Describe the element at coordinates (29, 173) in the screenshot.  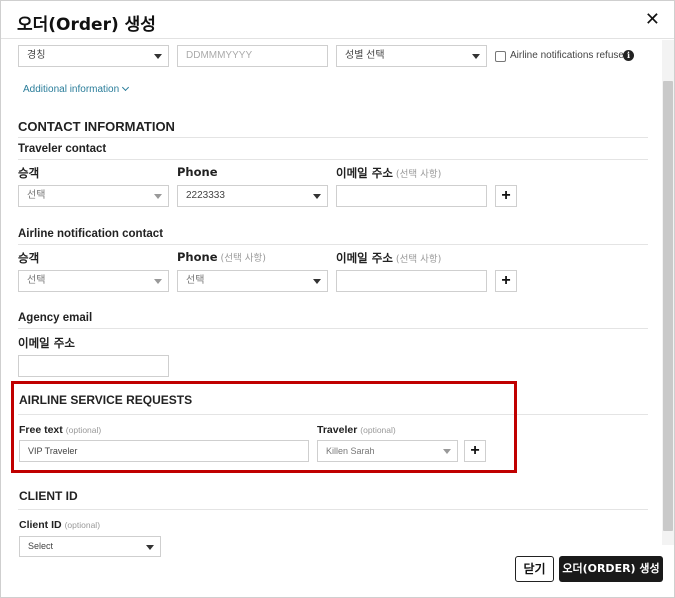
I see `traveler-contact-passenger-label: 승객` at that location.